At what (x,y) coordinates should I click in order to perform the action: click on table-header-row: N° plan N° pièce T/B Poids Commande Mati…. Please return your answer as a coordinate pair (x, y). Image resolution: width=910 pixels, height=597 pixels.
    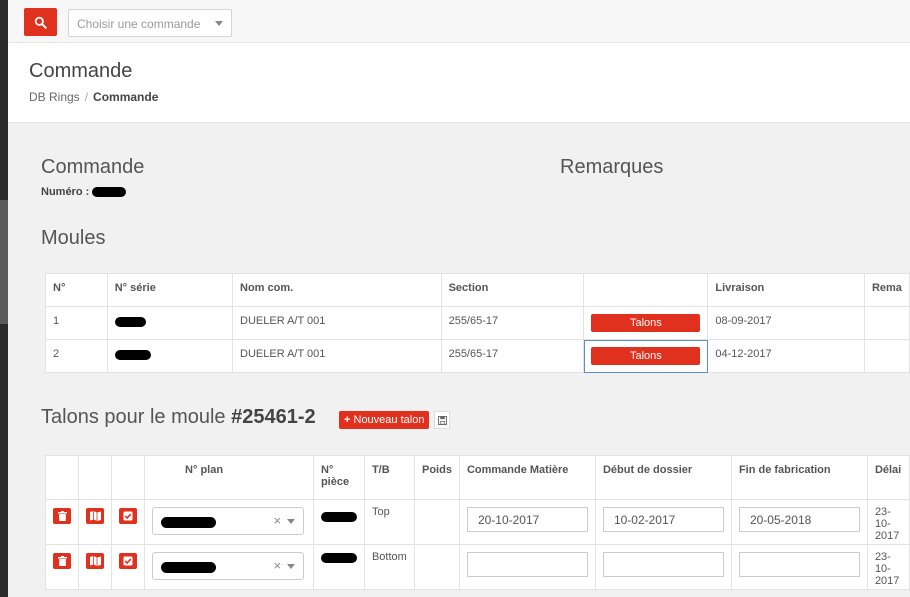
    Looking at the image, I should click on (477, 477).